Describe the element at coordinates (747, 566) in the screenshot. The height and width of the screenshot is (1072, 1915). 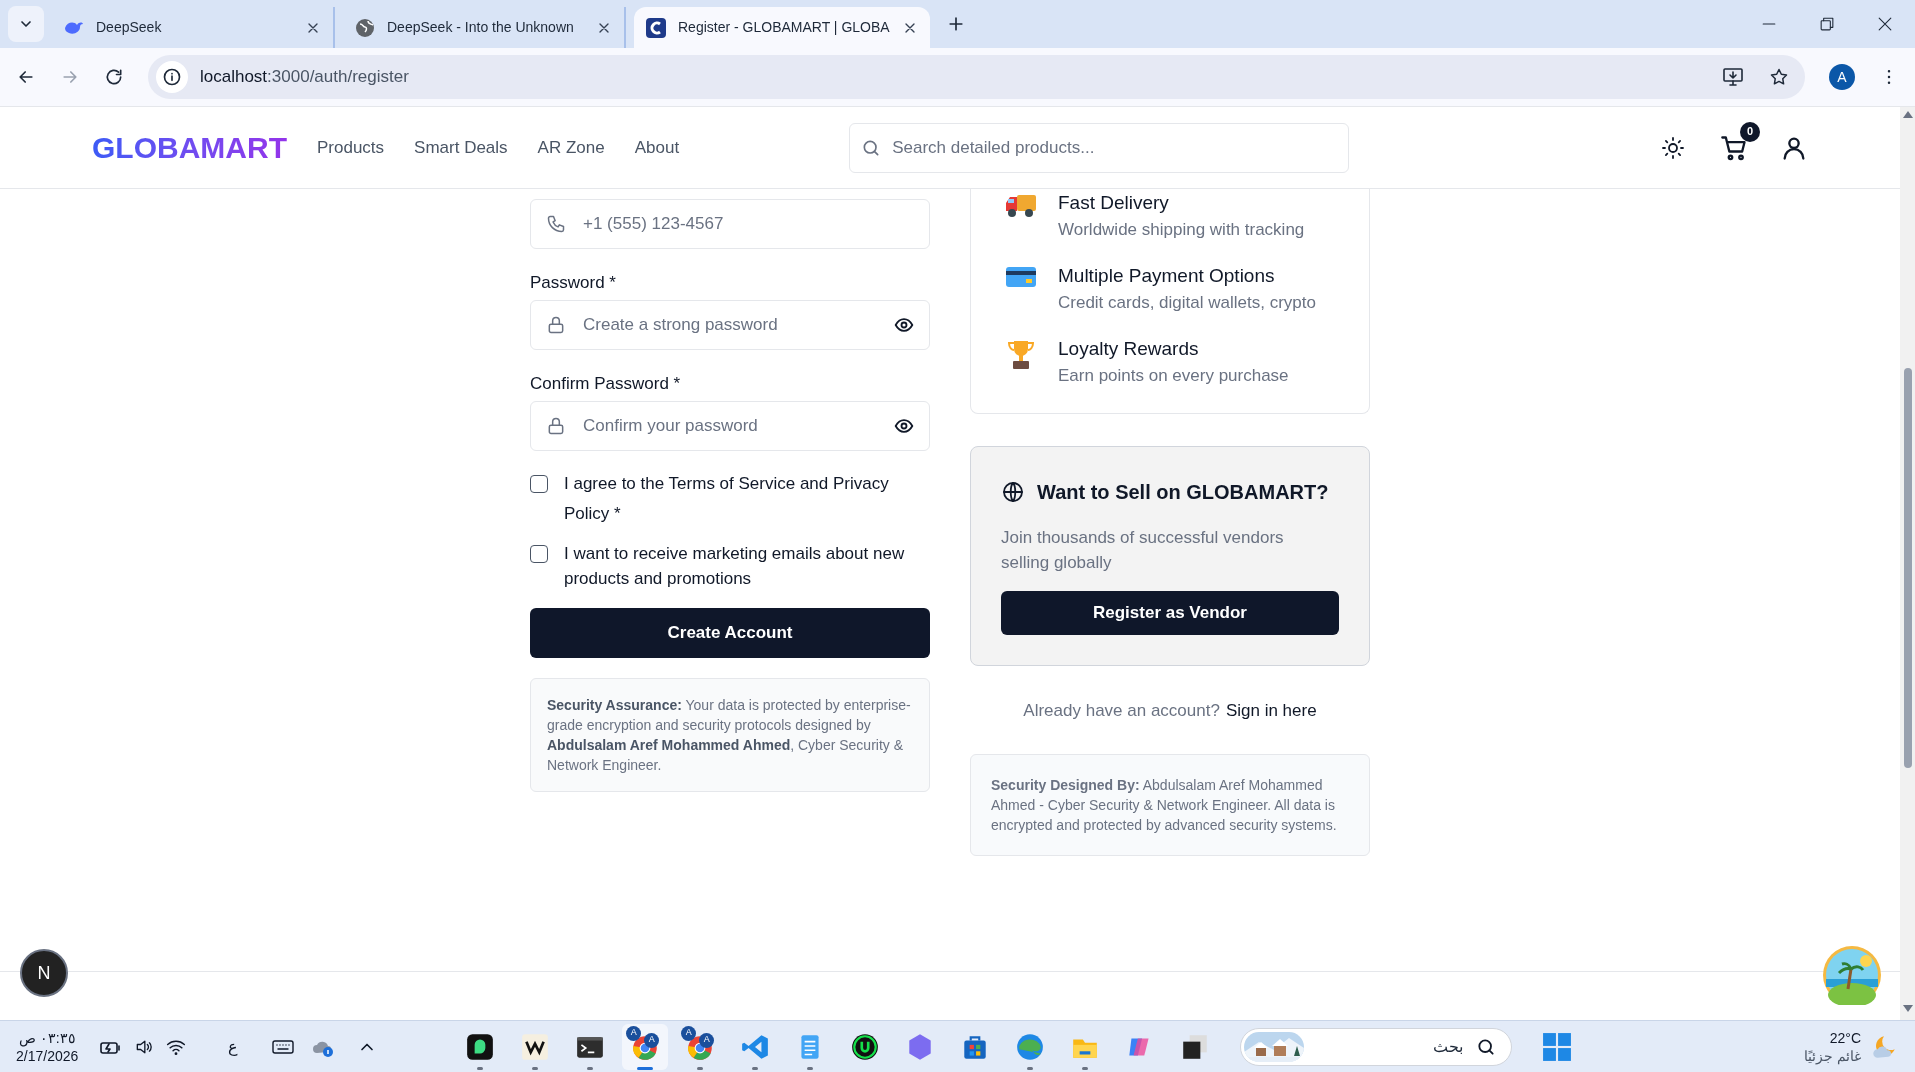
I see `checkbox-label: I want to receive marketing emails about new products and promotions` at that location.